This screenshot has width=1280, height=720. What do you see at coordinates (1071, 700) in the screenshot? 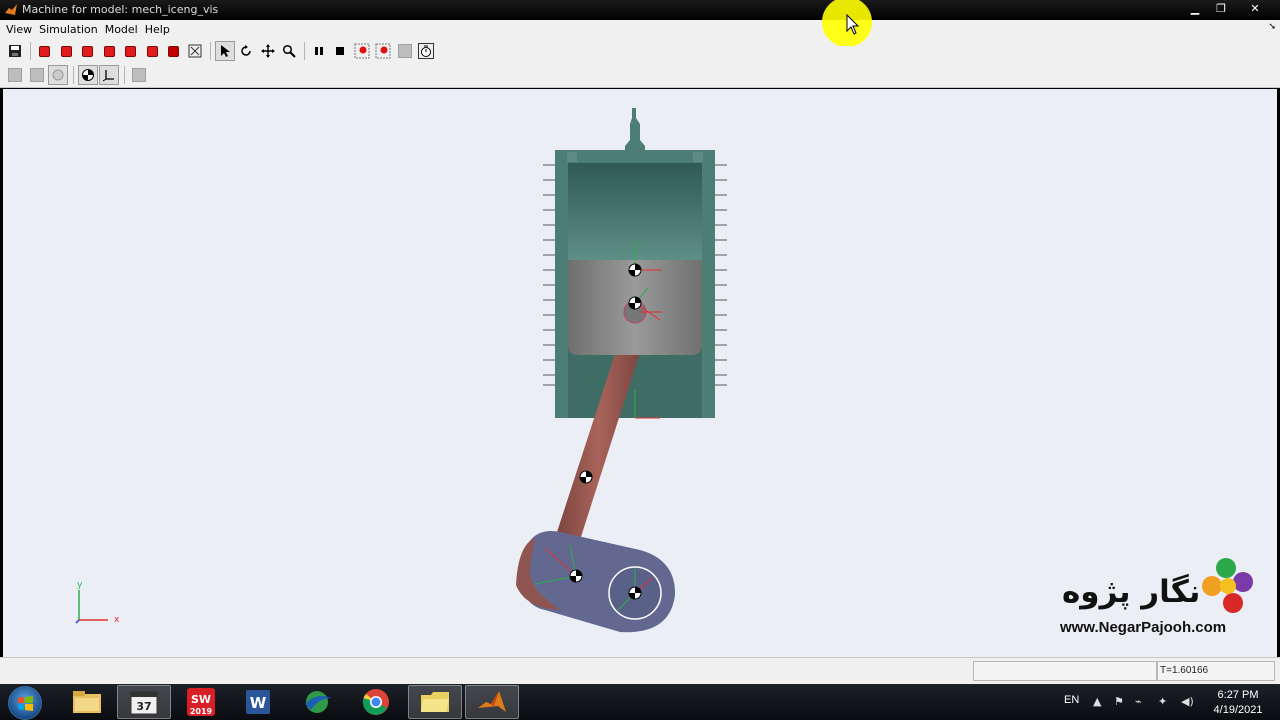
I see `language-indicator: EN` at bounding box center [1071, 700].